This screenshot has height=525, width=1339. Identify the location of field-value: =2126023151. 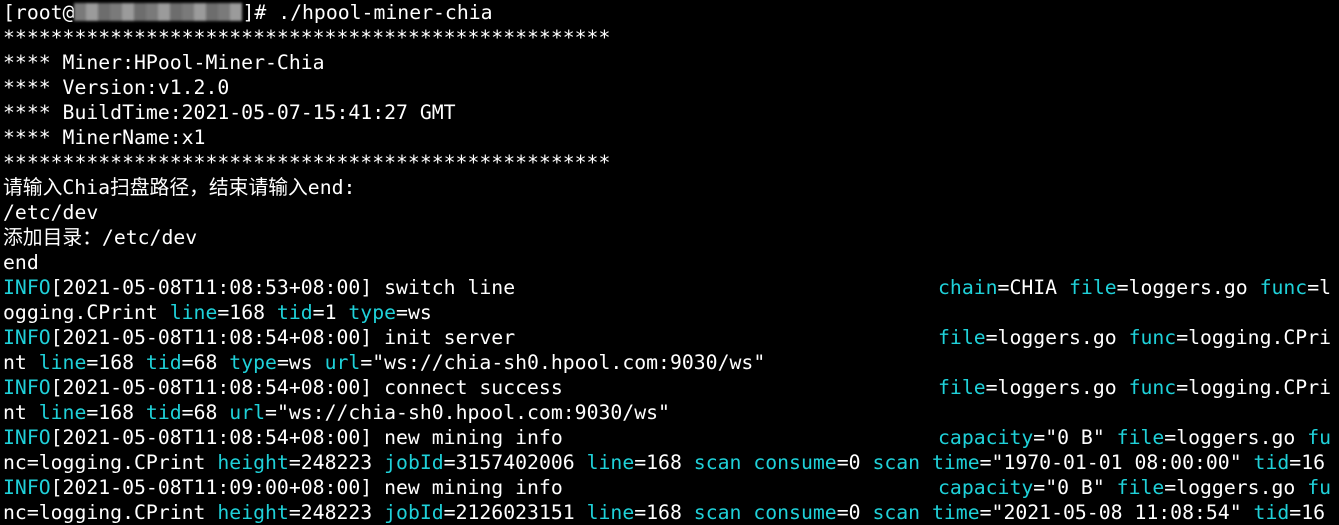
(515, 512).